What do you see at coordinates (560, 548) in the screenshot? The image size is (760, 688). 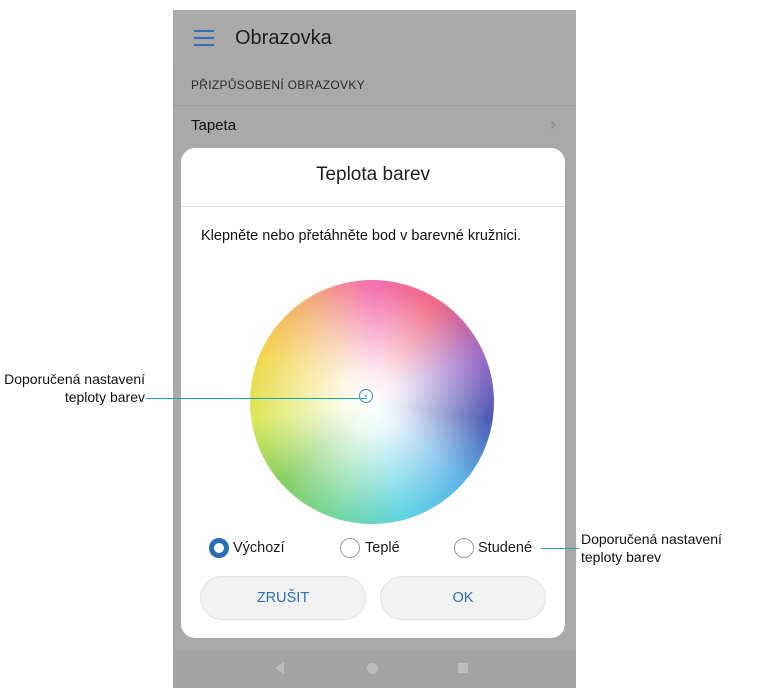 I see `callout-right-line` at bounding box center [560, 548].